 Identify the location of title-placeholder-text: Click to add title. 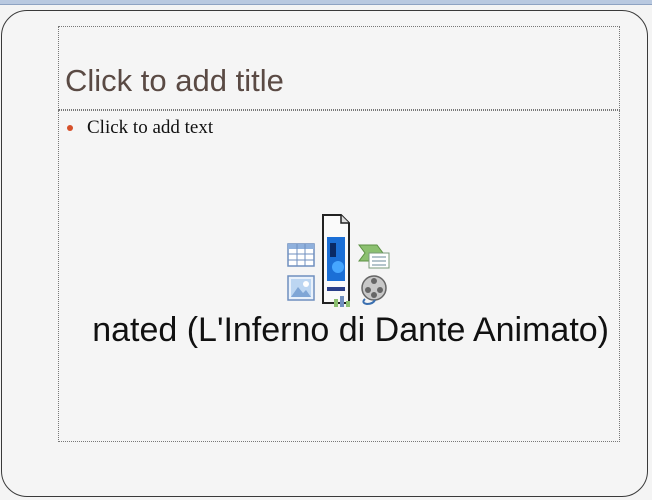
(174, 80).